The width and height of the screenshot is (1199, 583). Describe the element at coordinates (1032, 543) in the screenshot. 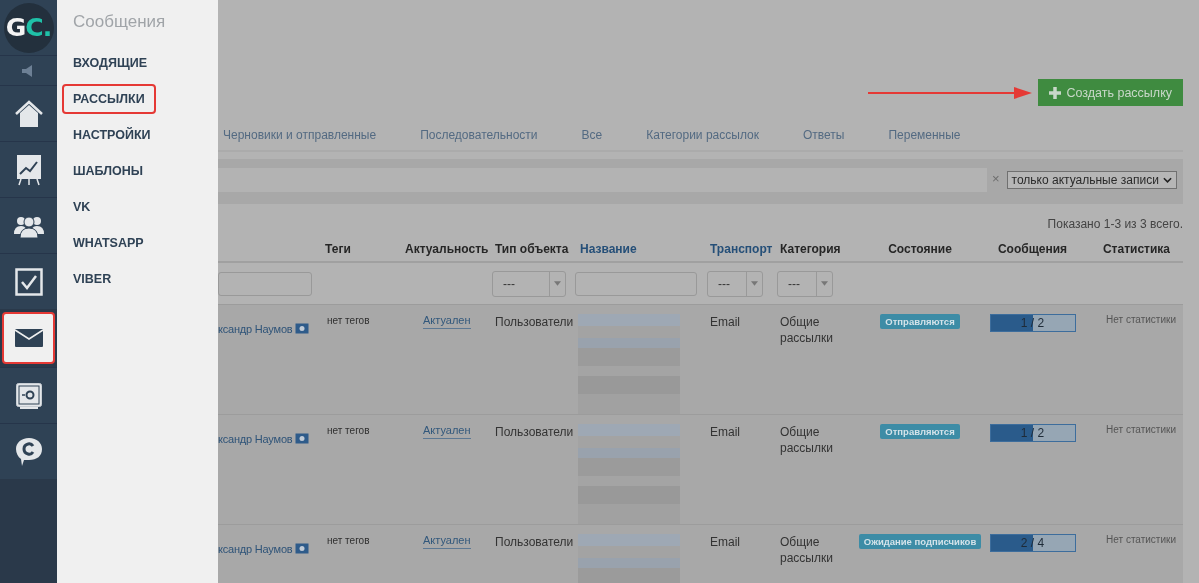

I see `progress-reading: 2 / 4` at that location.